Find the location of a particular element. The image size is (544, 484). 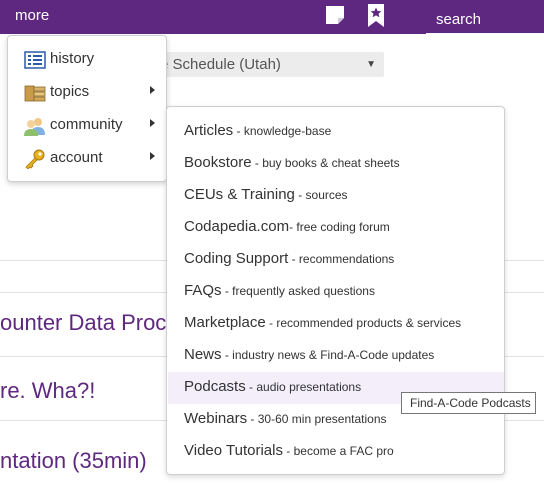

submenu-item-video-tutorials: Video Tutorials - become a FAC pro is located at coordinates (336, 452).